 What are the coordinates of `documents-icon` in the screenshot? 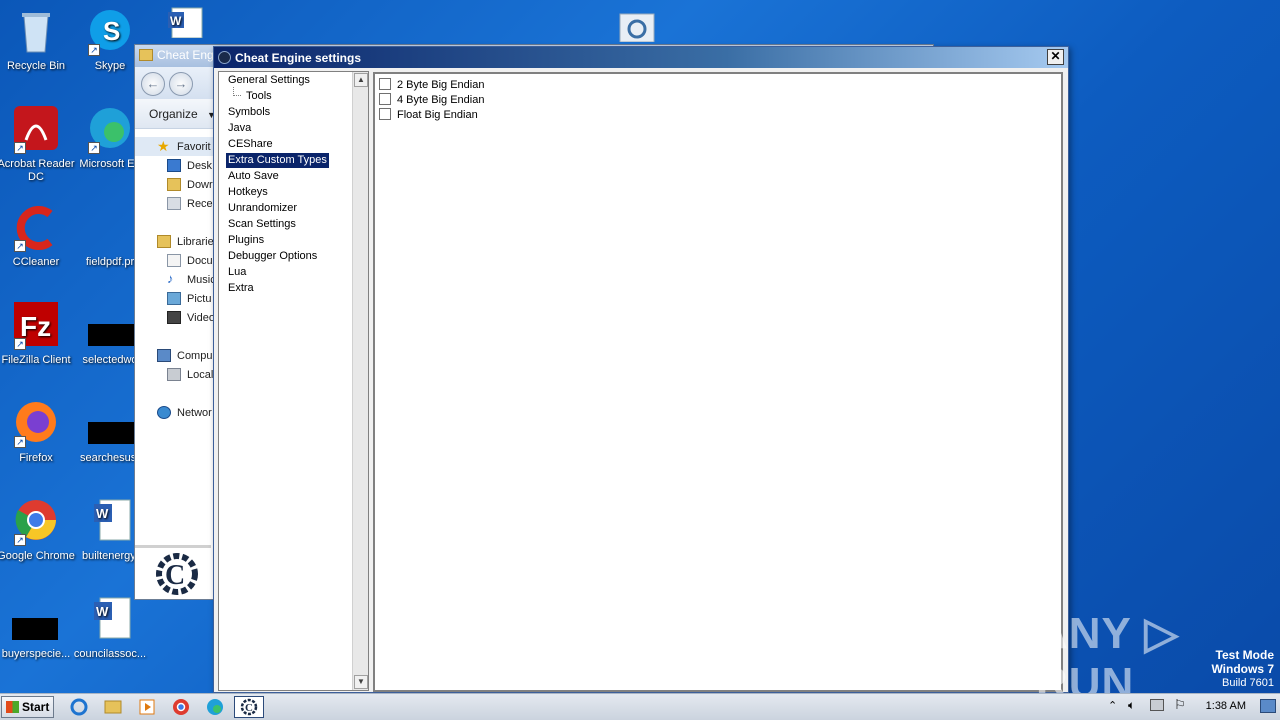 It's located at (174, 260).